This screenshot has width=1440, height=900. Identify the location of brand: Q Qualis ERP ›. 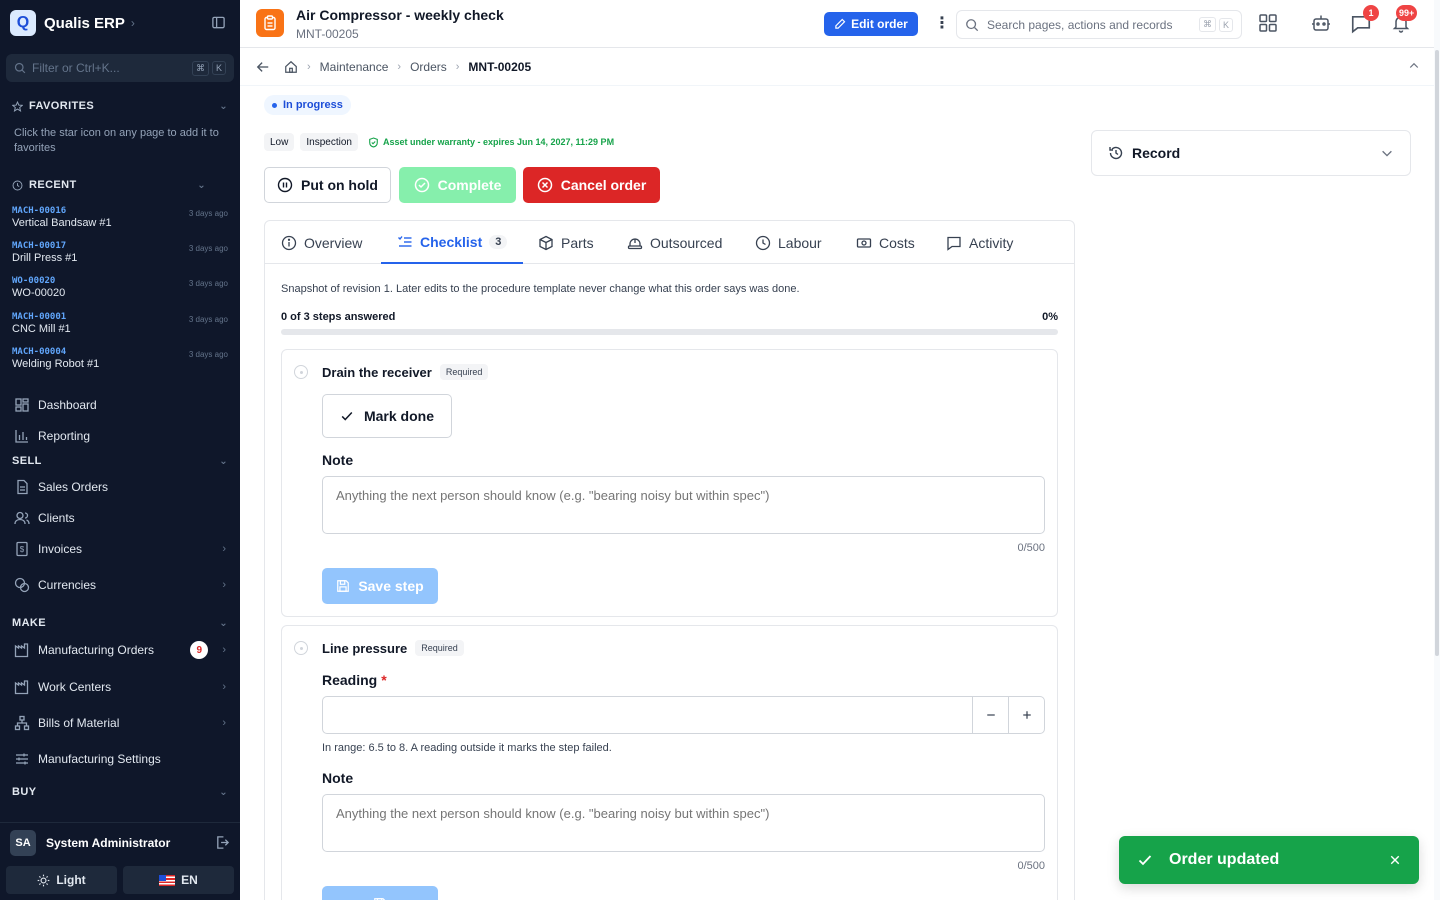
(121, 23).